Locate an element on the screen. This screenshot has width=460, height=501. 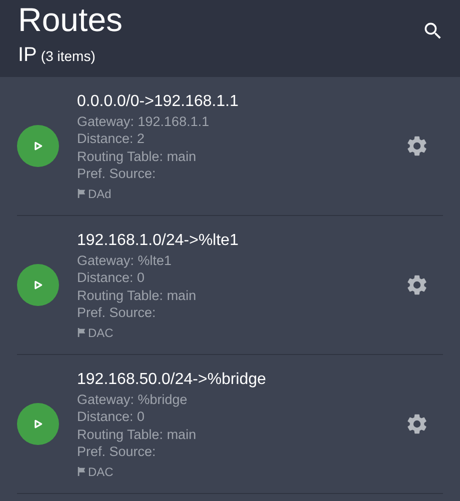
route-title: 0.0.0.0/0->192.168.1.1 is located at coordinates (158, 102).